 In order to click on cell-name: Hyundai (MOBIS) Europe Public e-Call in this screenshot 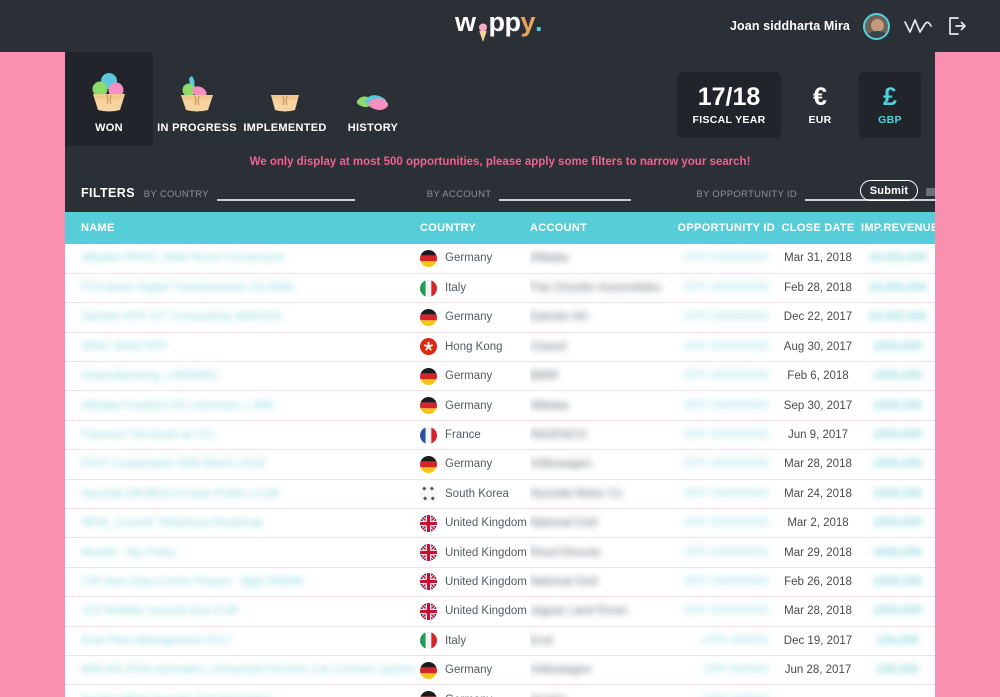, I will do `click(242, 494)`.